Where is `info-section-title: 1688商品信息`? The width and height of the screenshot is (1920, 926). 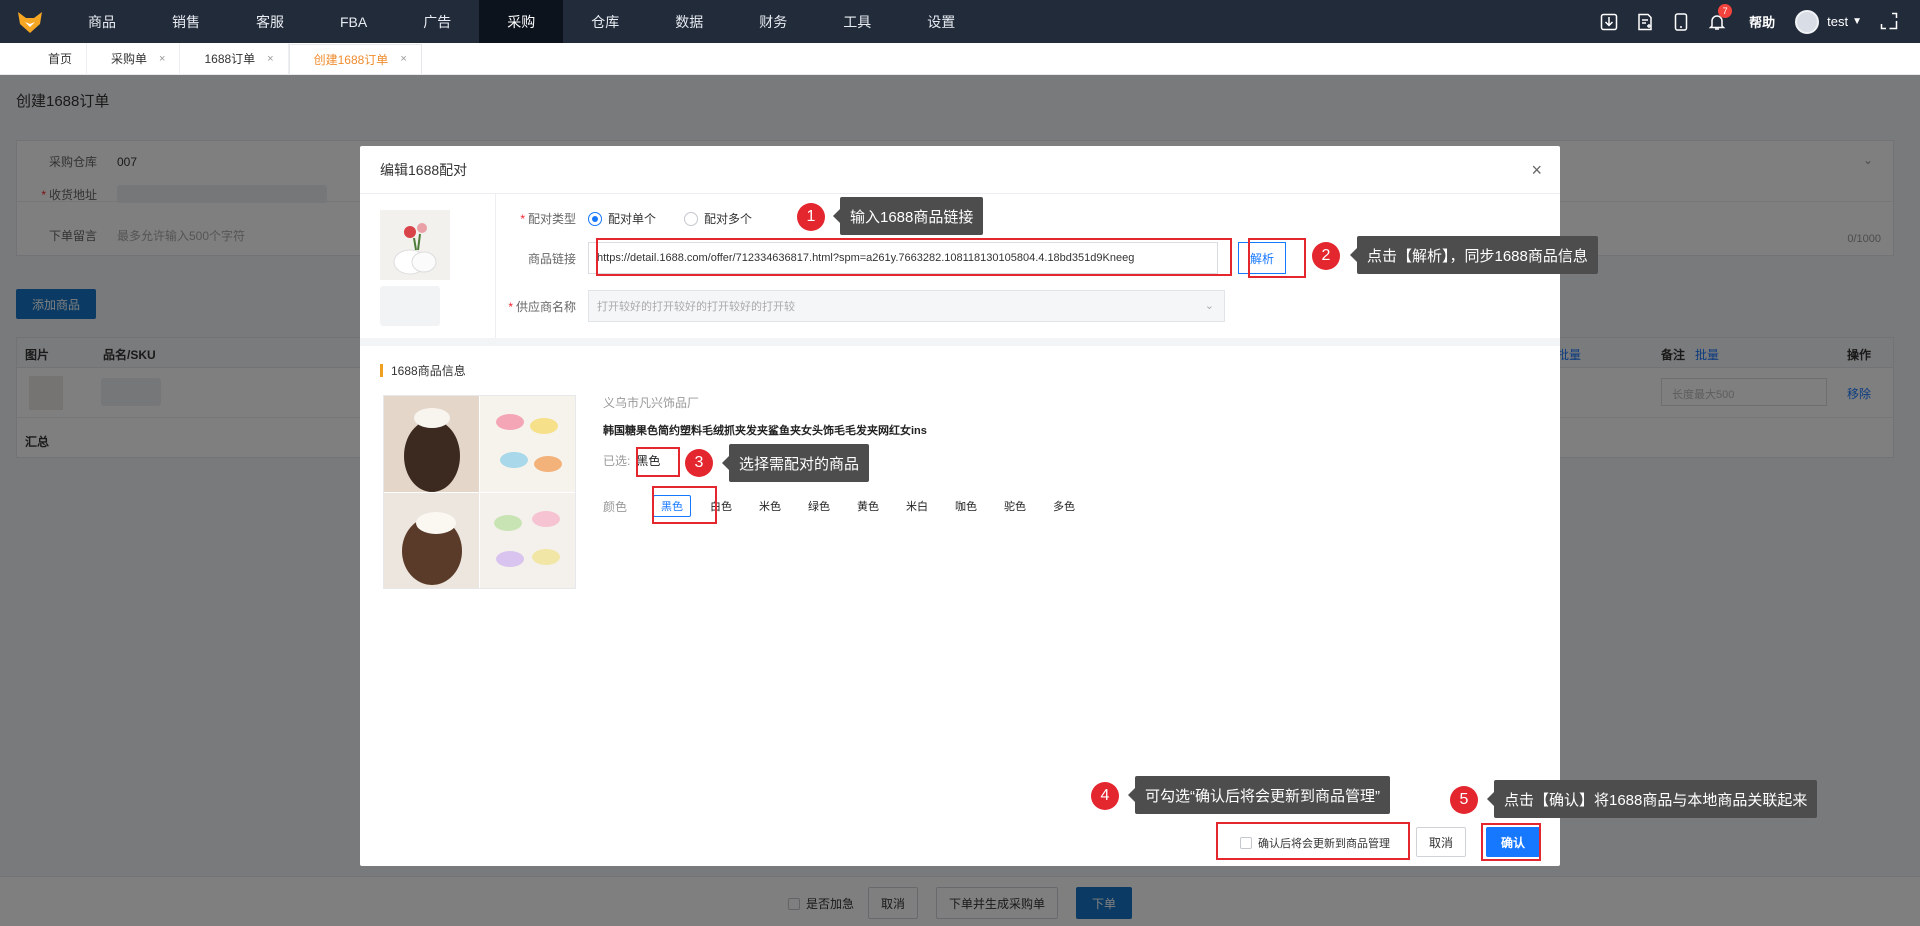 info-section-title: 1688商品信息 is located at coordinates (423, 370).